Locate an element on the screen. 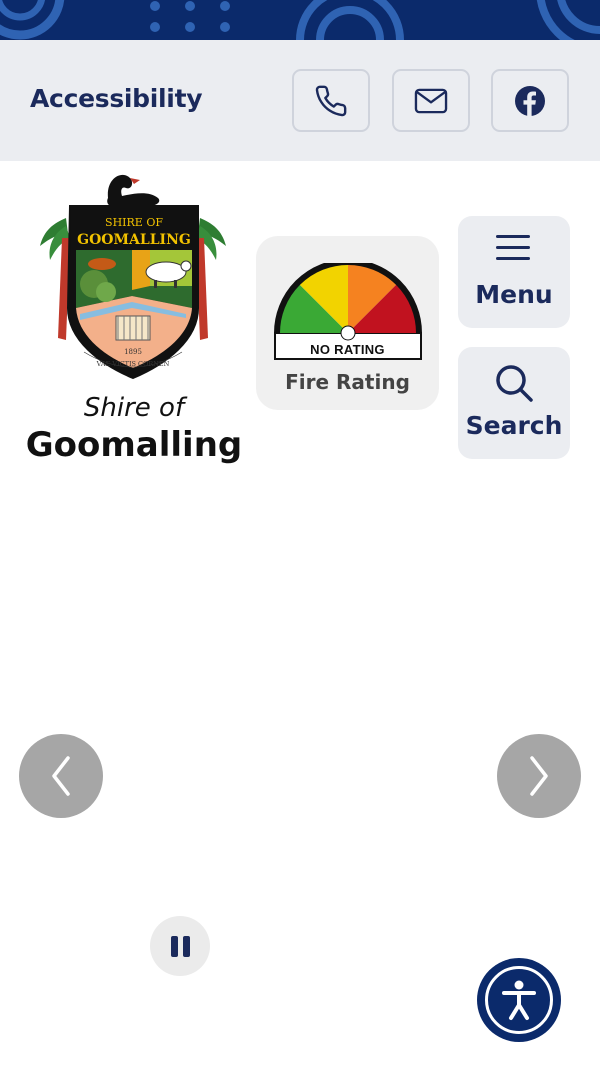 This screenshot has width=600, height=1065. crest-text-name: GOOMALLING is located at coordinates (134, 240).